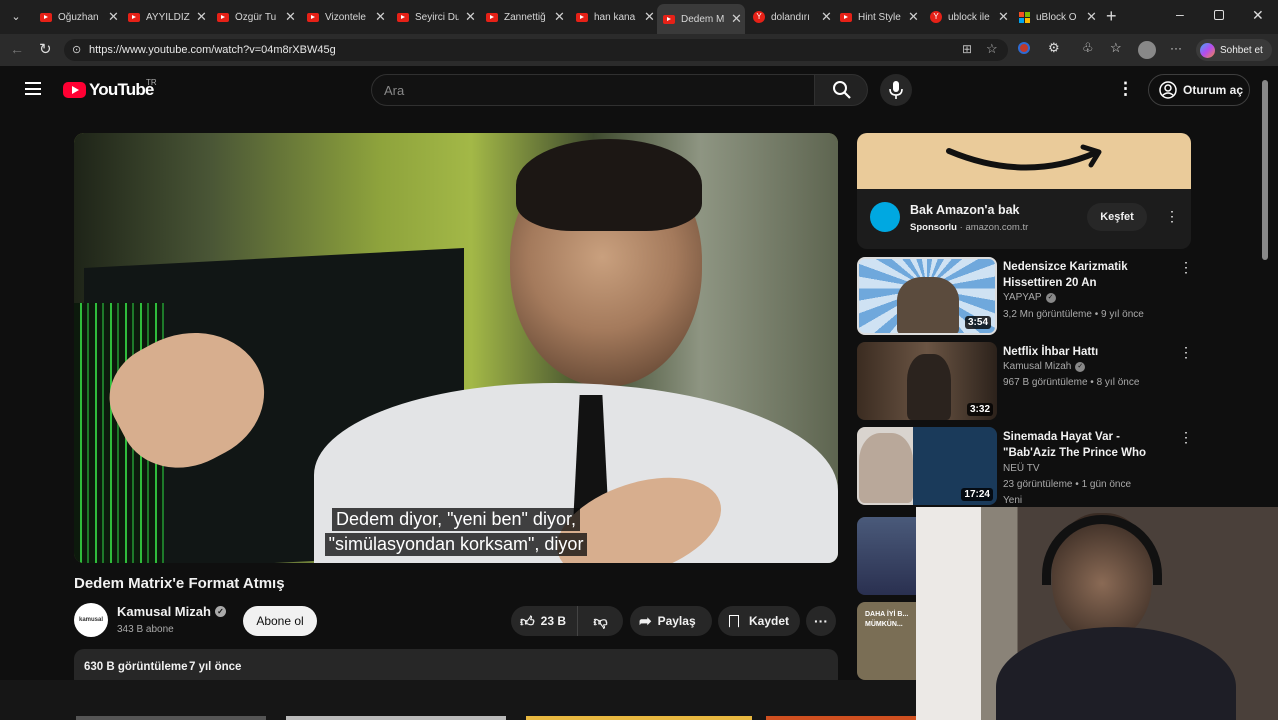  What do you see at coordinates (524, 17) in the screenshot?
I see `browser-tab: Zannettiğ ✕` at bounding box center [524, 17].